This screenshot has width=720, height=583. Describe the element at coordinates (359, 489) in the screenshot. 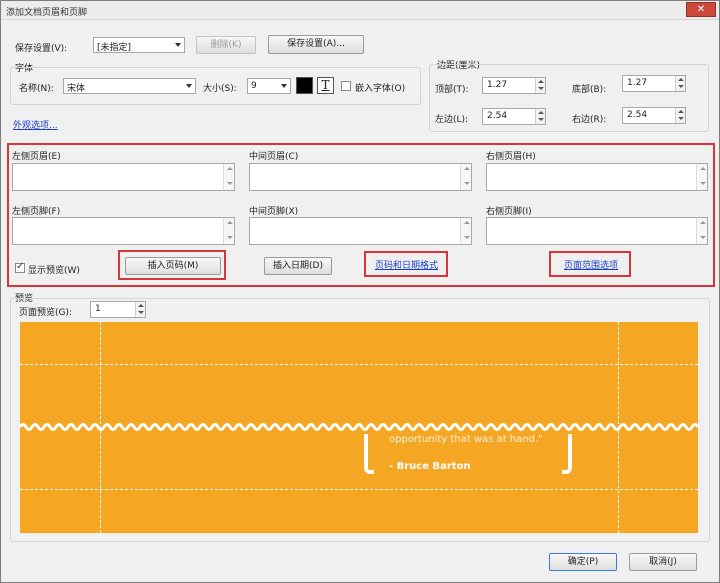

I see `footer-margin-guide` at that location.